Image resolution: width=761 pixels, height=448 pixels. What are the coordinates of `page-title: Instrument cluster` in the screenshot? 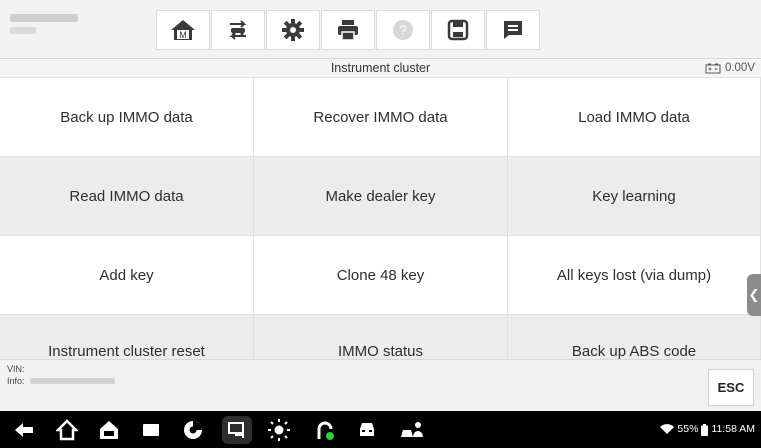 It's located at (380, 68).